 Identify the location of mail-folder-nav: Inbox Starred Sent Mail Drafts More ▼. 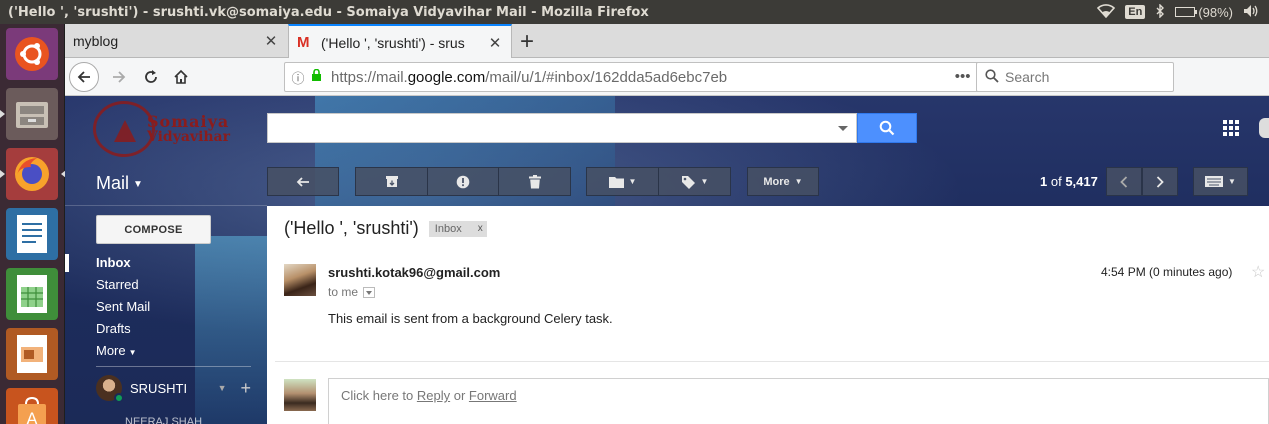
(166, 307).